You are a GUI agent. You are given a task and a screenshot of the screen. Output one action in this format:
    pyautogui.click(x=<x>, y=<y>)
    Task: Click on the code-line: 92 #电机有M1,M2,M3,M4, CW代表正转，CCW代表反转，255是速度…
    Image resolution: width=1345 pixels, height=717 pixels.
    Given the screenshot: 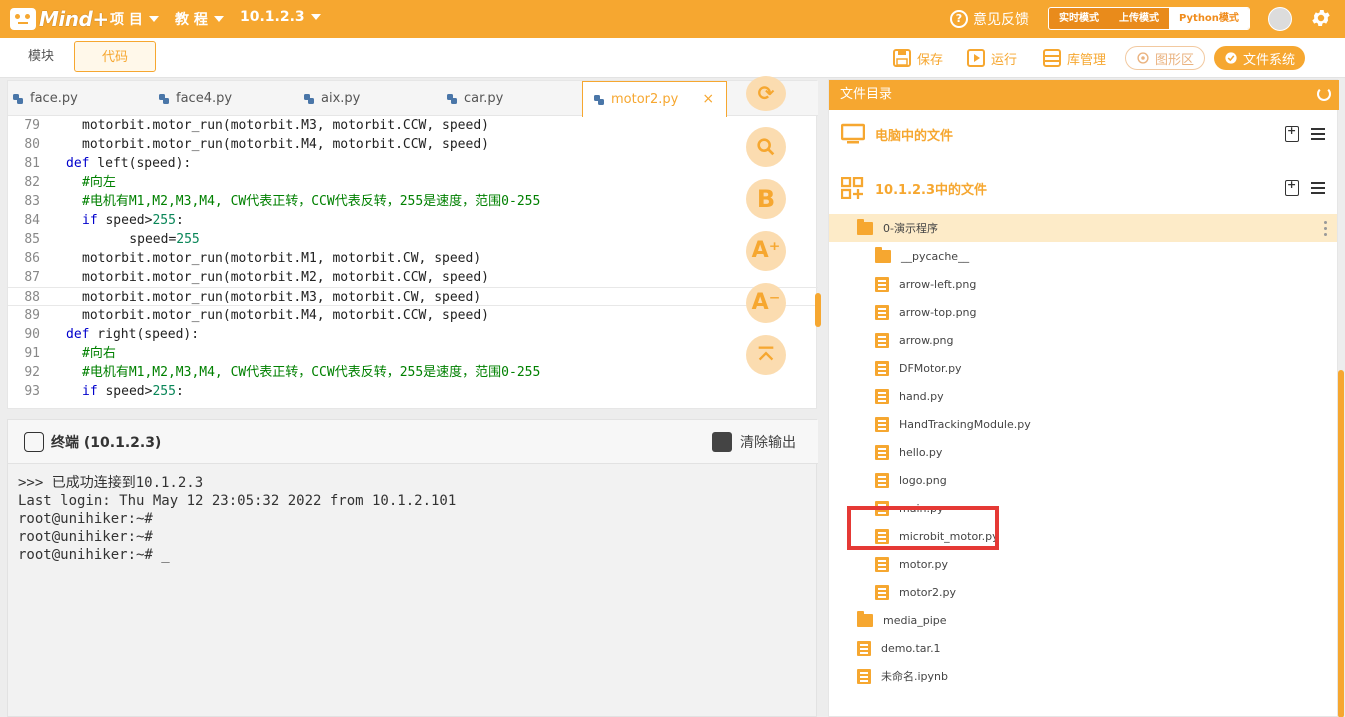 What is the action you would take?
    pyautogui.click(x=413, y=372)
    